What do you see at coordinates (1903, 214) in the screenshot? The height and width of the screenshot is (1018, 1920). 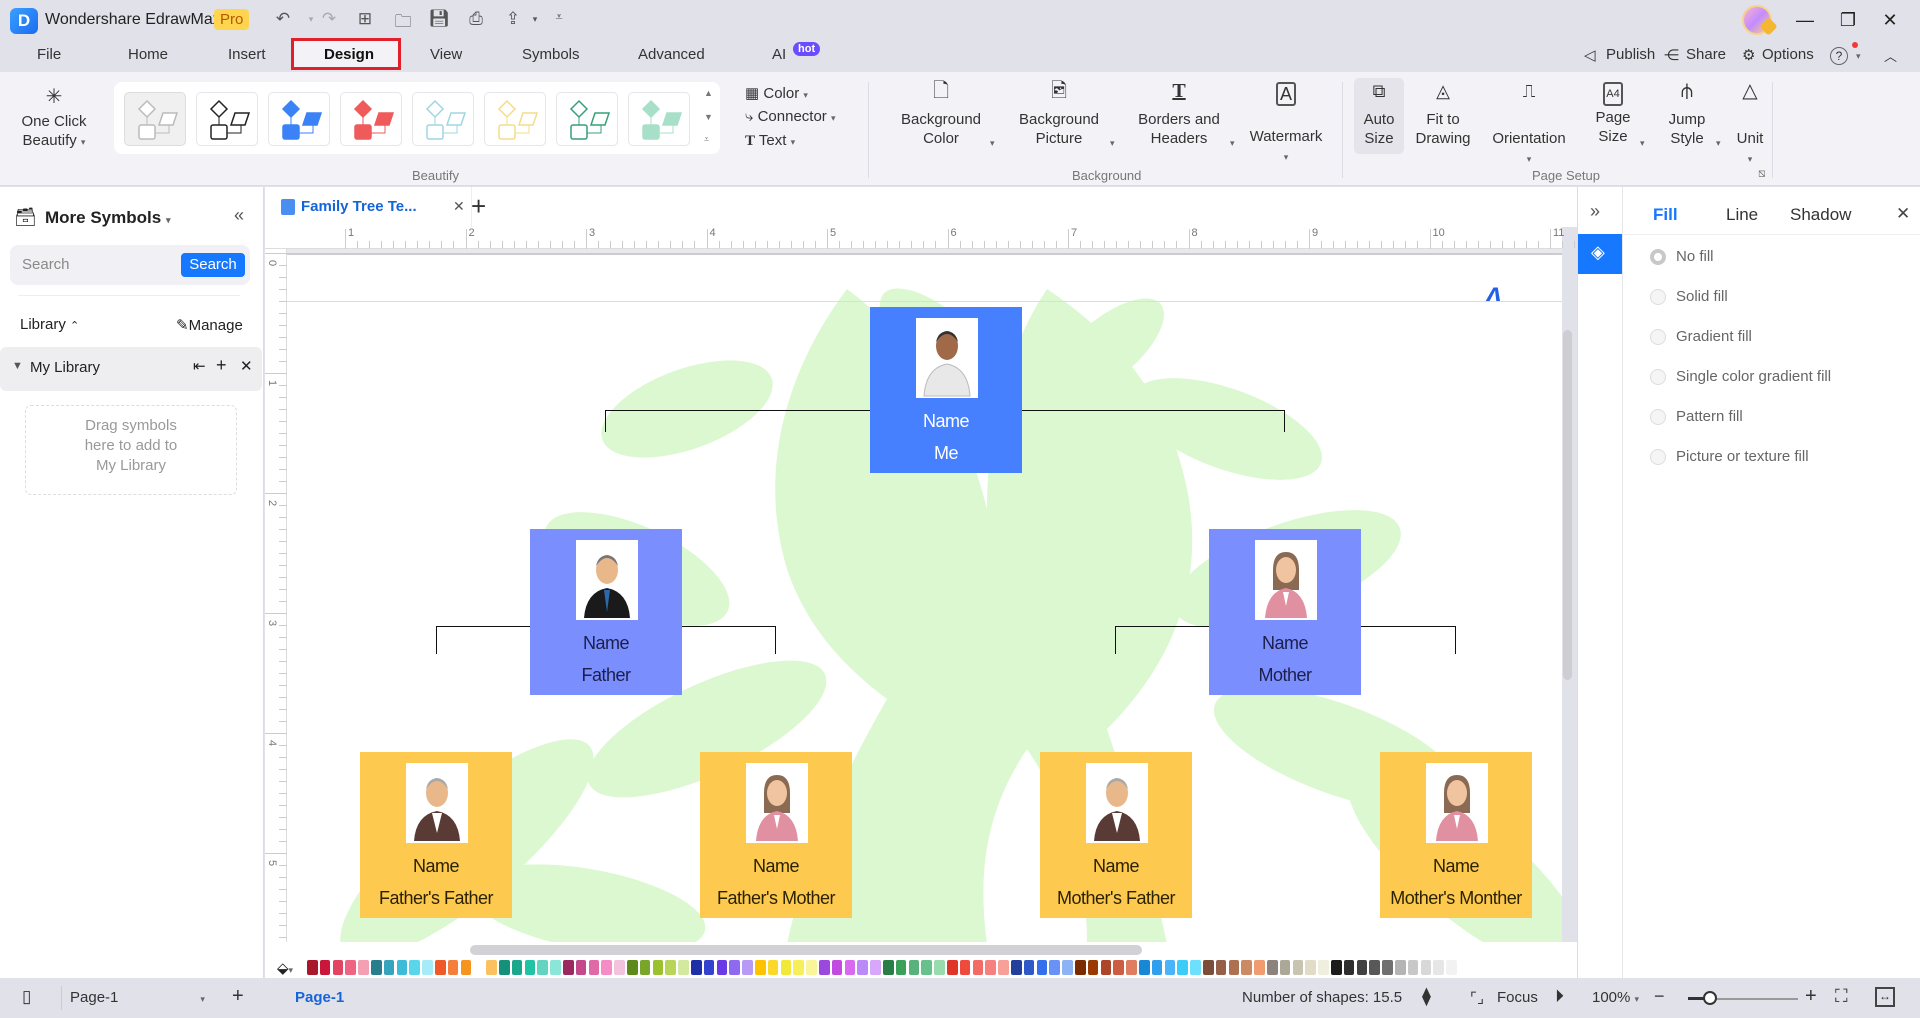 I see `close-panel-icon: ✕` at bounding box center [1903, 214].